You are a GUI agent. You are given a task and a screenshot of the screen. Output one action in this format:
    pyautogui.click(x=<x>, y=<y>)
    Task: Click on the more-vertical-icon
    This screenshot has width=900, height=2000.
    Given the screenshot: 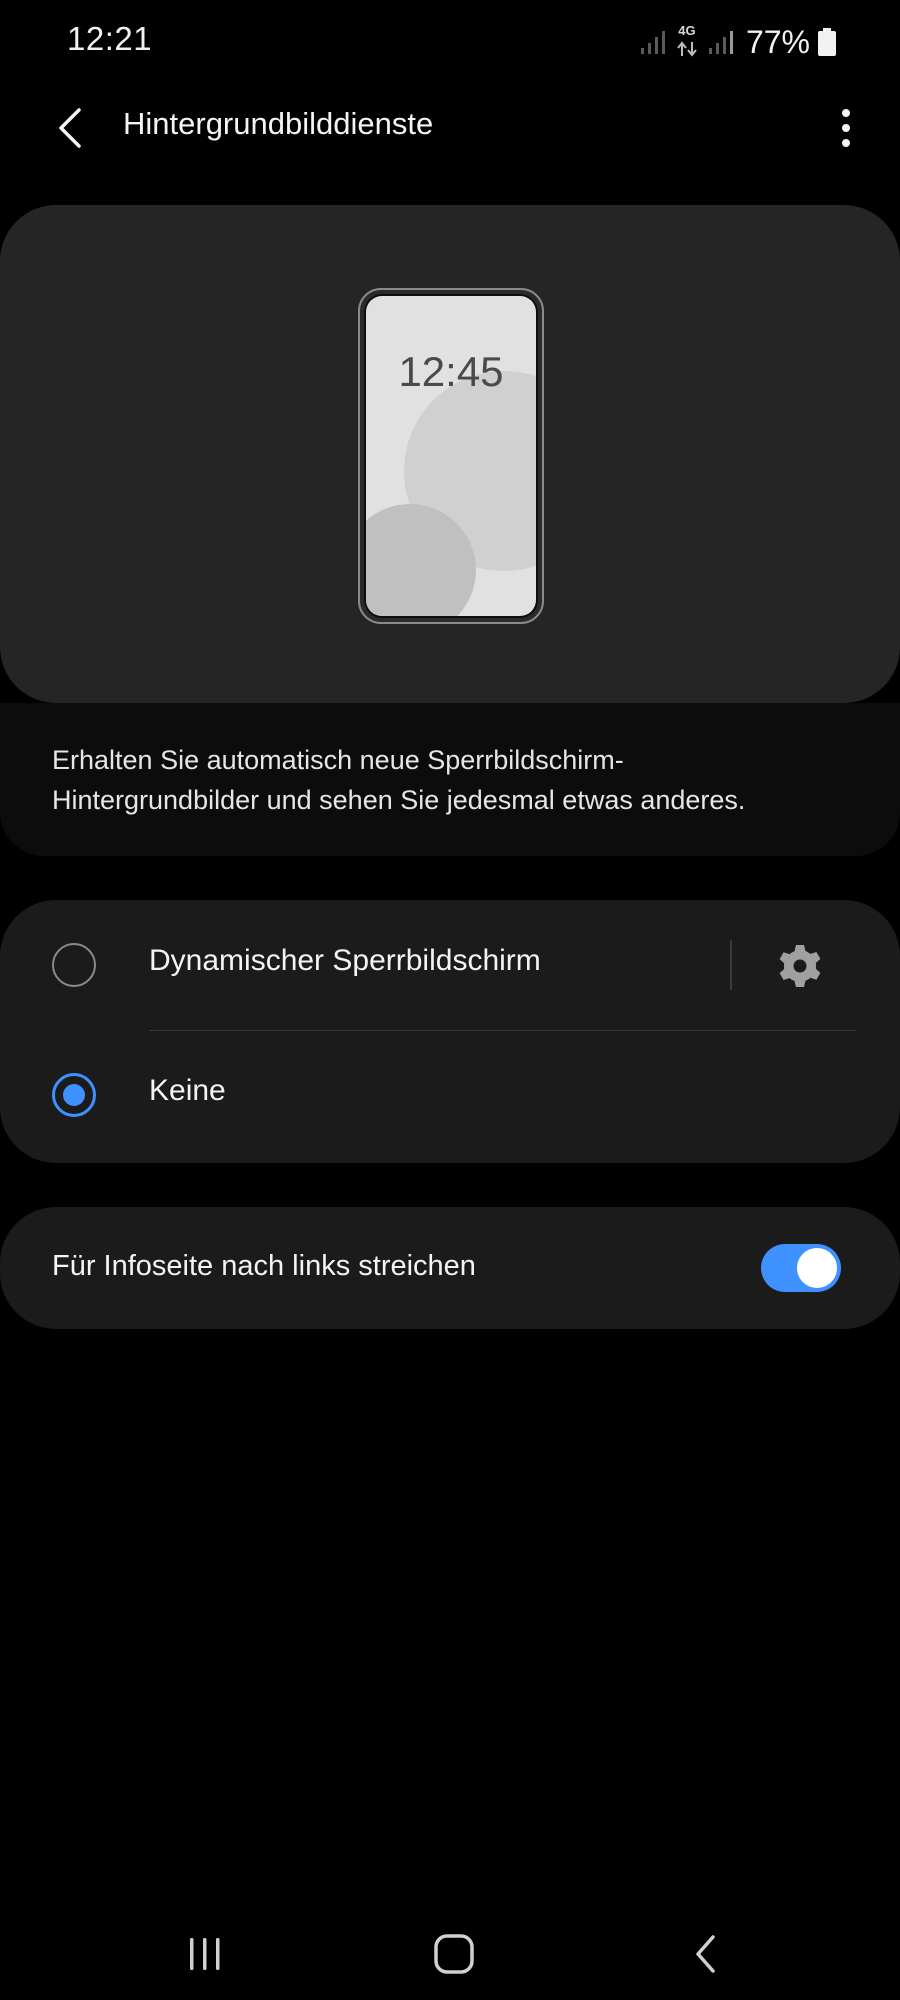 What is the action you would take?
    pyautogui.click(x=846, y=128)
    